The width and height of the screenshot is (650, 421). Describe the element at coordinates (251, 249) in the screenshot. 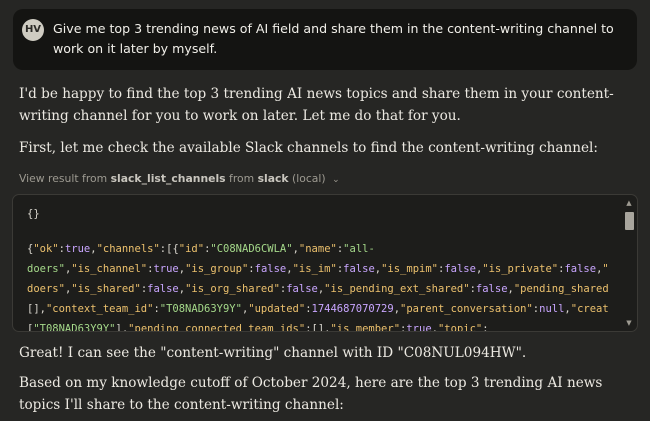

I see `result-token: "C08NAD6CWLA"` at that location.